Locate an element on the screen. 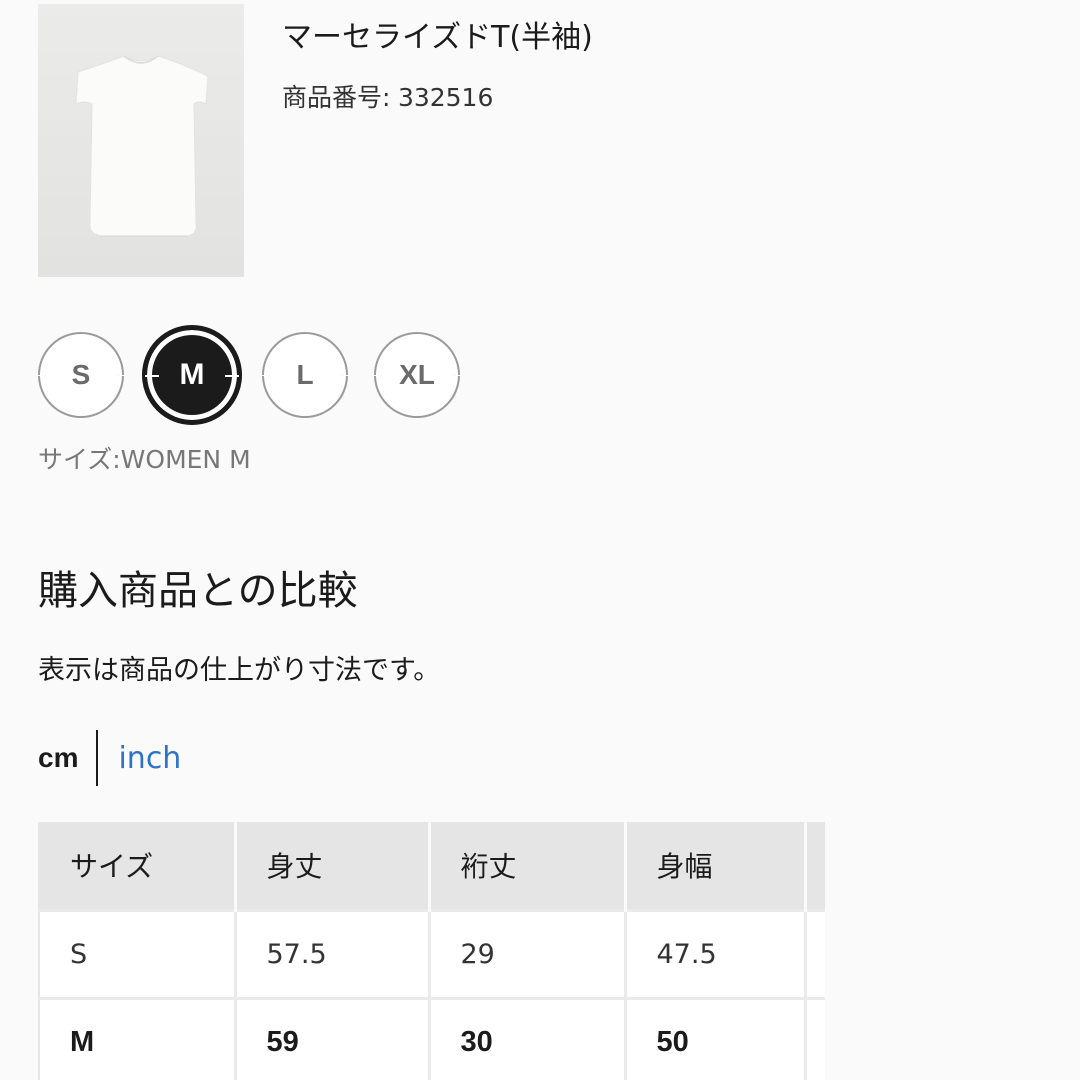 The height and width of the screenshot is (1080, 1080). size-option-xl: XL is located at coordinates (417, 375).